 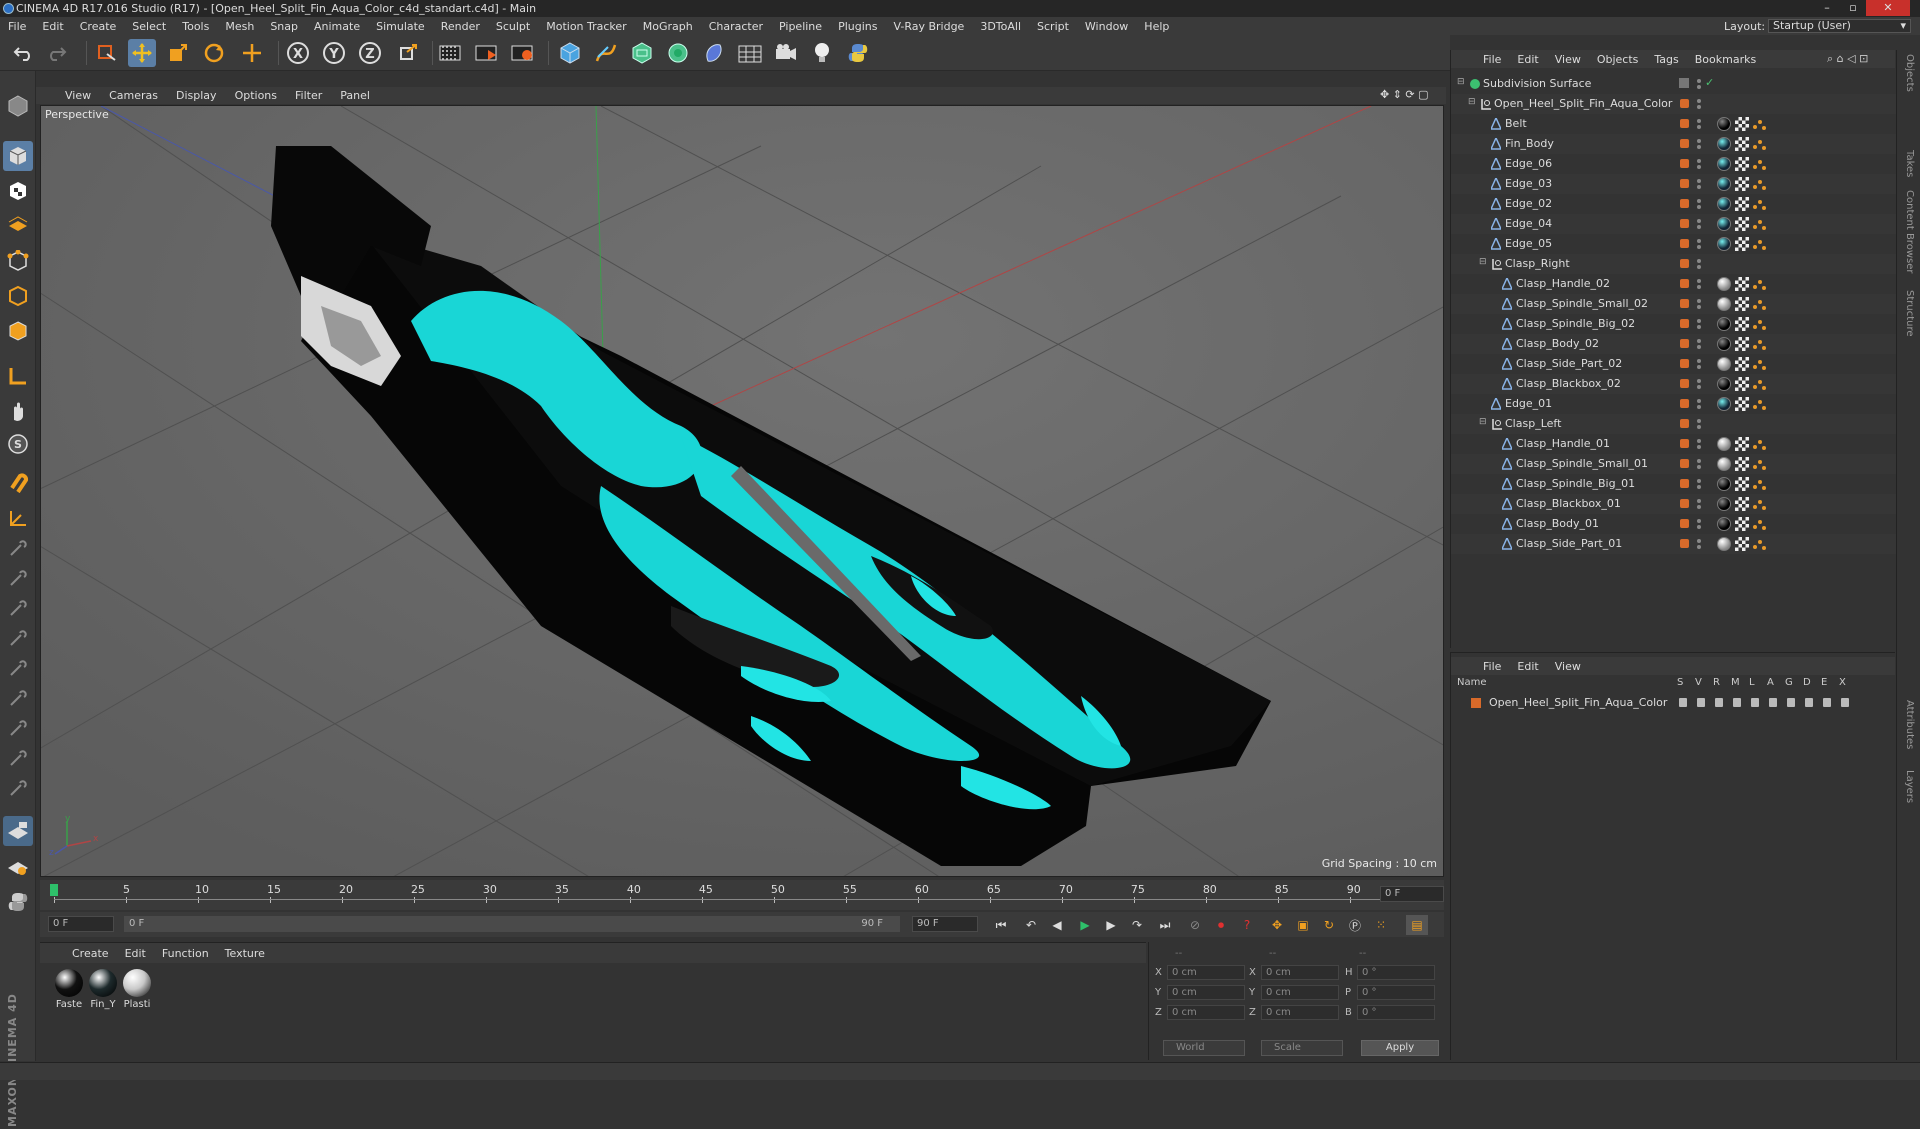 What do you see at coordinates (1673, 504) in the screenshot?
I see `object-row: Clasp_Blackbox_01` at bounding box center [1673, 504].